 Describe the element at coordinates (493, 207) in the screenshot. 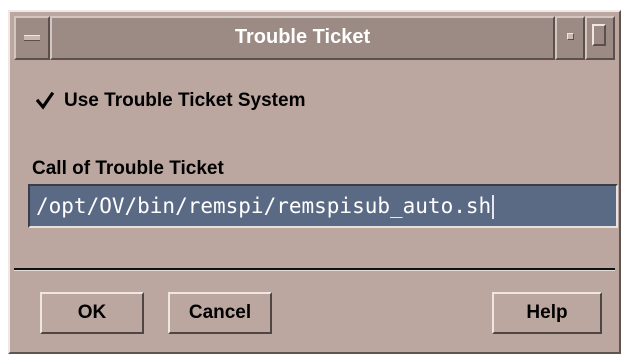

I see `text-caret` at that location.